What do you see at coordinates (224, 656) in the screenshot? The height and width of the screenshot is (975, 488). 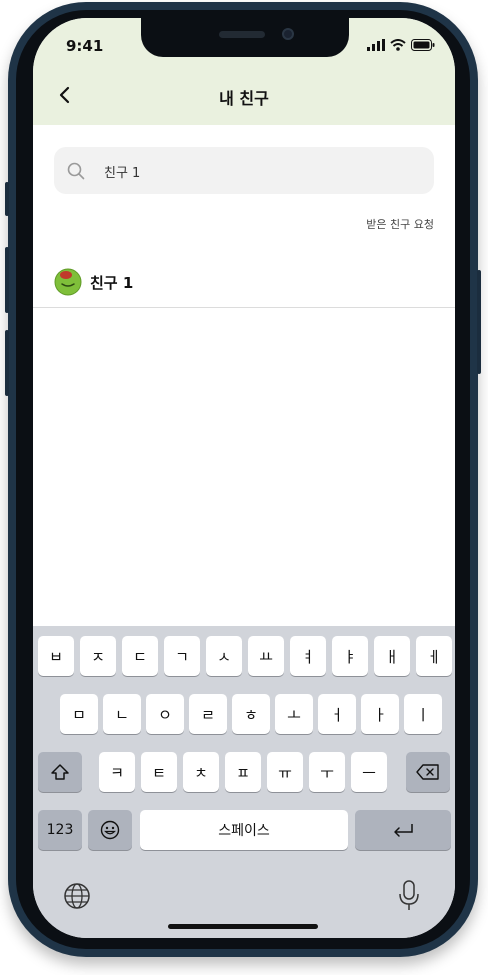 I see `letter-key: ㅅ` at bounding box center [224, 656].